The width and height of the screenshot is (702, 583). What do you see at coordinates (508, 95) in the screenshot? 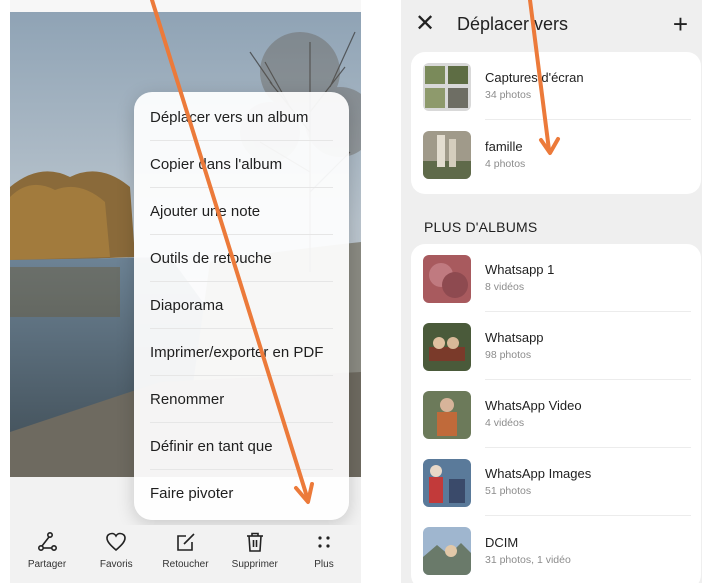
I see `album-count: 34 photos` at bounding box center [508, 95].